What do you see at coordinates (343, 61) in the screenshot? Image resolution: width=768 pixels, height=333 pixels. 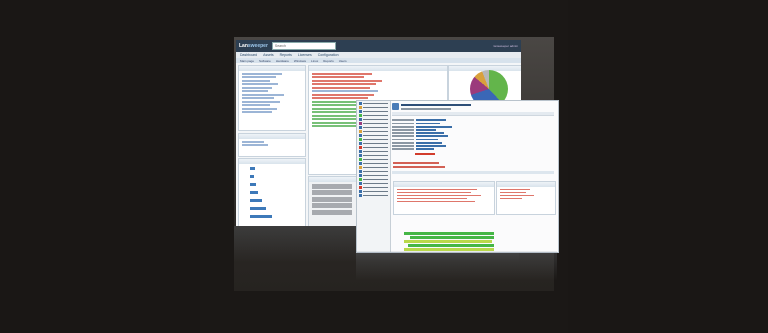 I see `subnav-users: Users` at bounding box center [343, 61].